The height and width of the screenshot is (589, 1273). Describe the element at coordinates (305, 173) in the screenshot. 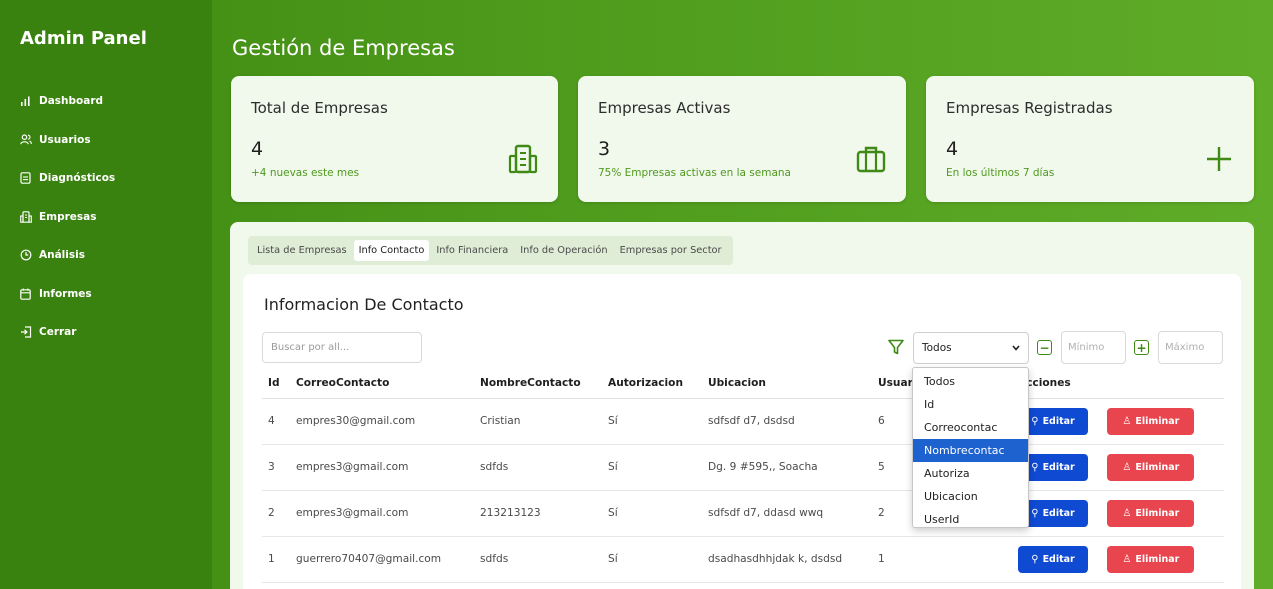

I see `stat-subtitle: +4 nuevas este mes` at that location.